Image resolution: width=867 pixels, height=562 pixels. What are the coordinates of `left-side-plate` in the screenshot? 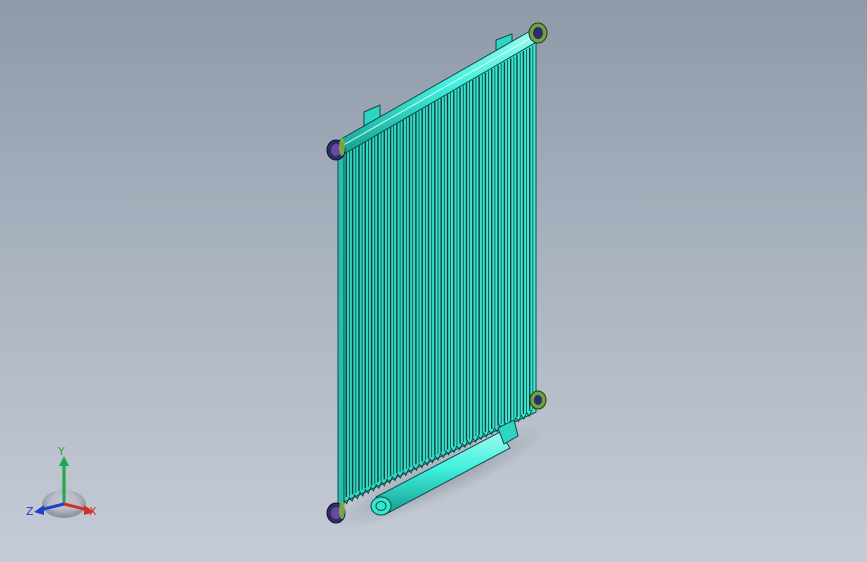 It's located at (341, 327).